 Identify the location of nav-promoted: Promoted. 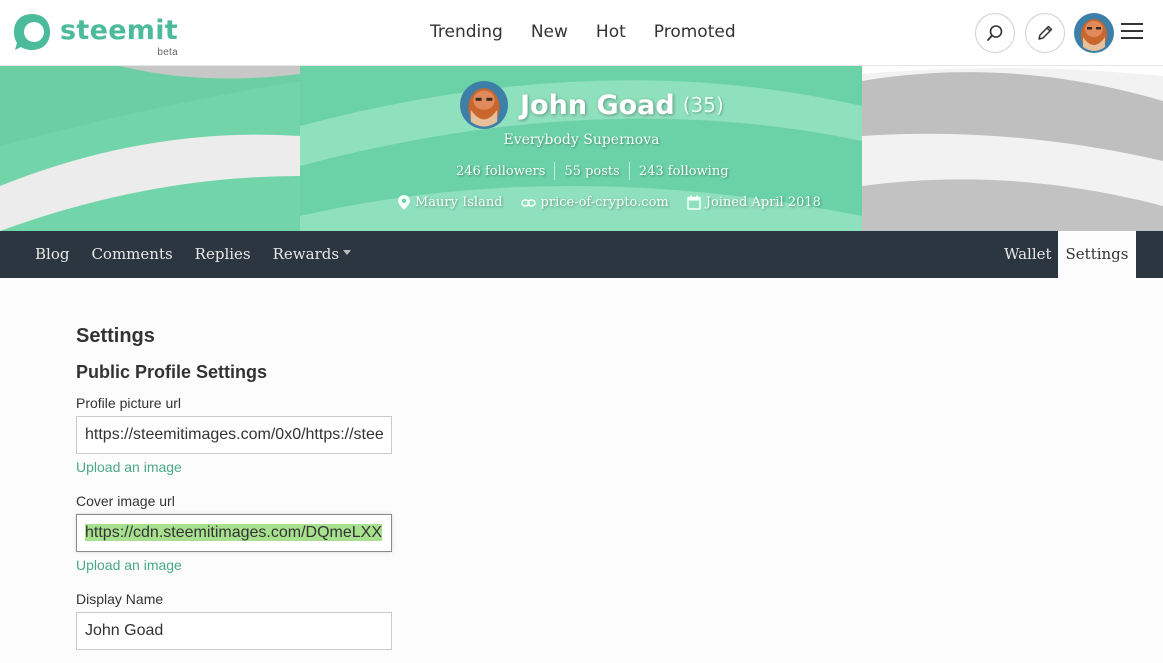
(695, 32).